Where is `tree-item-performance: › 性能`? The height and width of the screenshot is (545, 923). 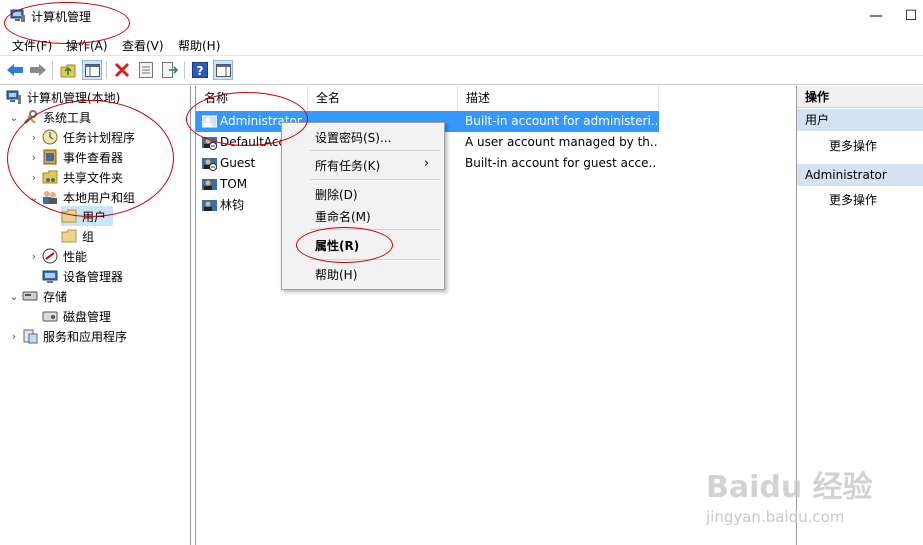
tree-item-performance: › 性能 is located at coordinates (57, 256).